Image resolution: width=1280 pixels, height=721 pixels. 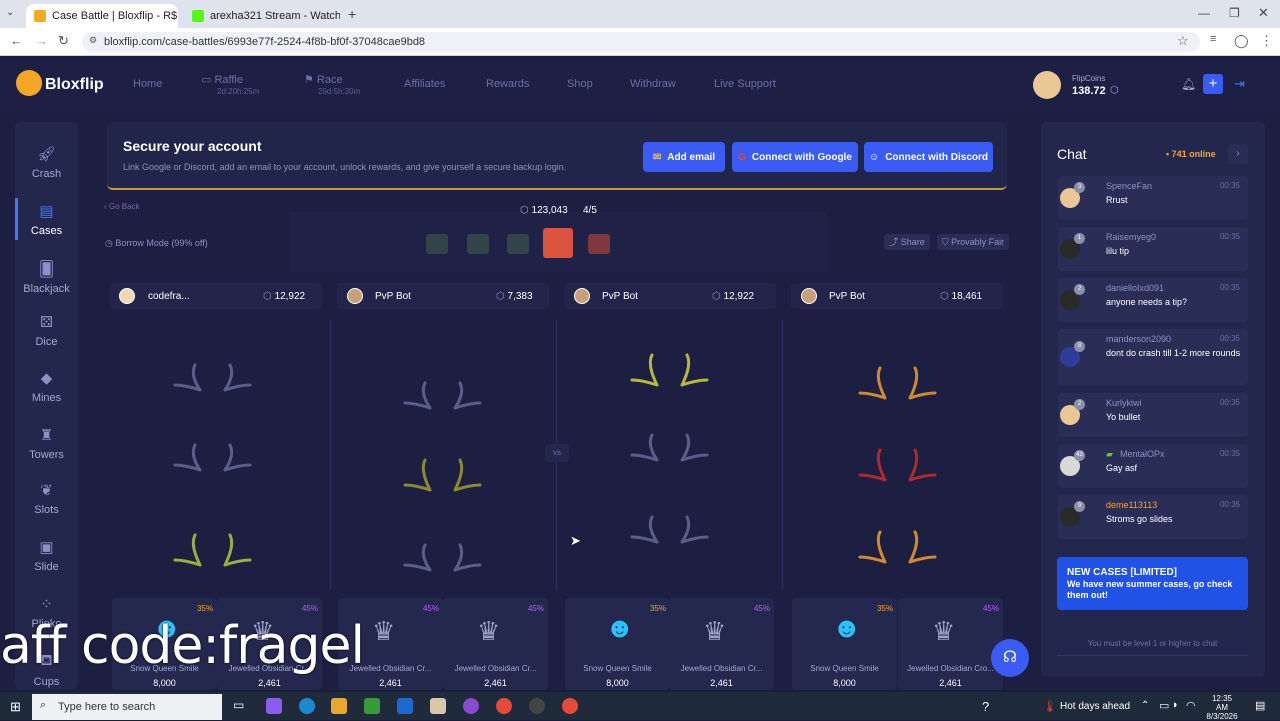 What do you see at coordinates (1213, 39) in the screenshot?
I see `media-icon: ≡` at bounding box center [1213, 39].